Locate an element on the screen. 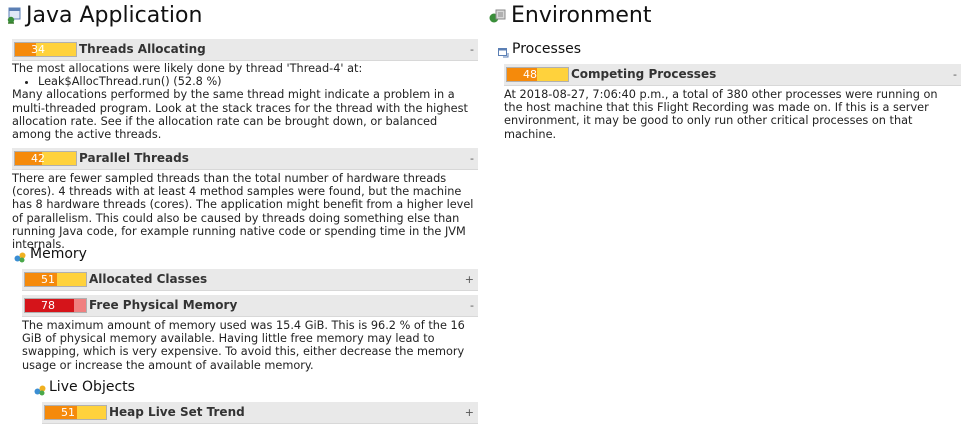 Image resolution: width=965 pixels, height=437 pixels. memory-icon is located at coordinates (20, 255).